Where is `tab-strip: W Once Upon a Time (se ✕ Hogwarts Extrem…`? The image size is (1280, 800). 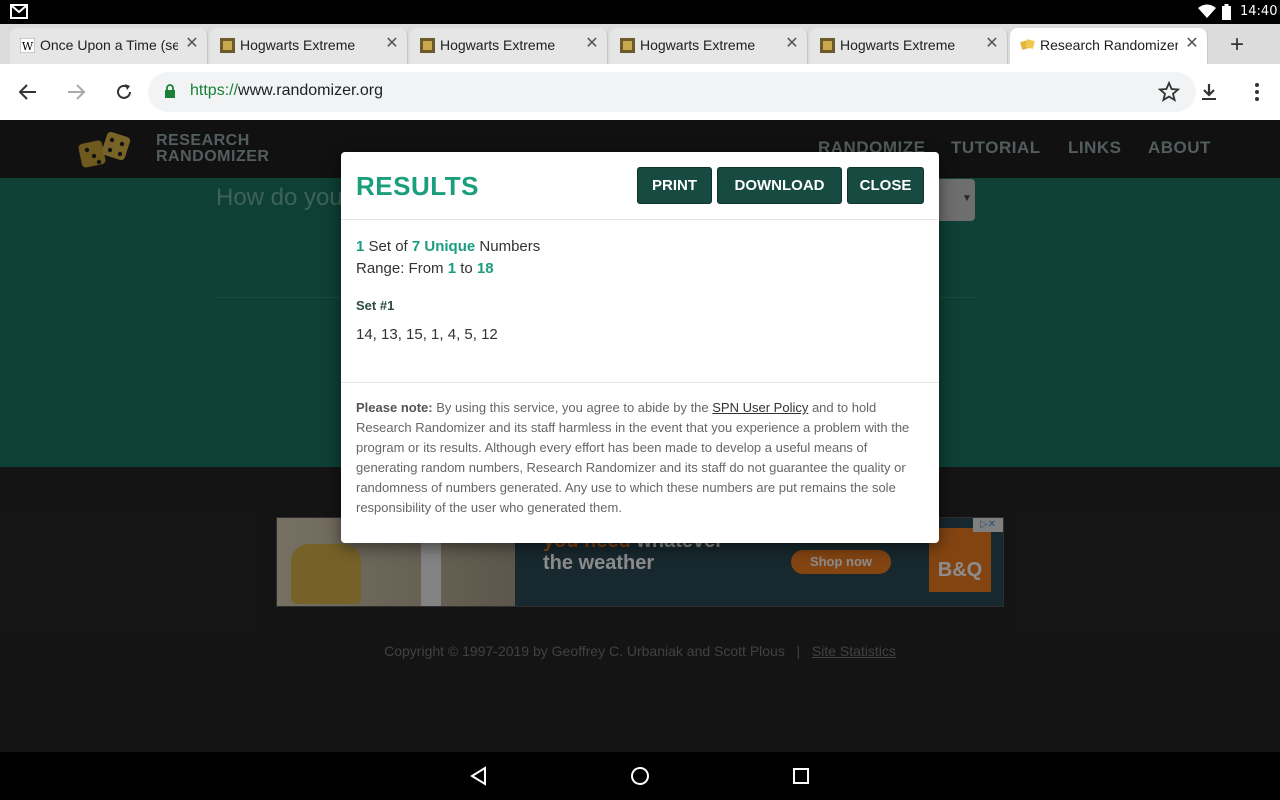 tab-strip: W Once Upon a Time (se ✕ Hogwarts Extrem… is located at coordinates (640, 44).